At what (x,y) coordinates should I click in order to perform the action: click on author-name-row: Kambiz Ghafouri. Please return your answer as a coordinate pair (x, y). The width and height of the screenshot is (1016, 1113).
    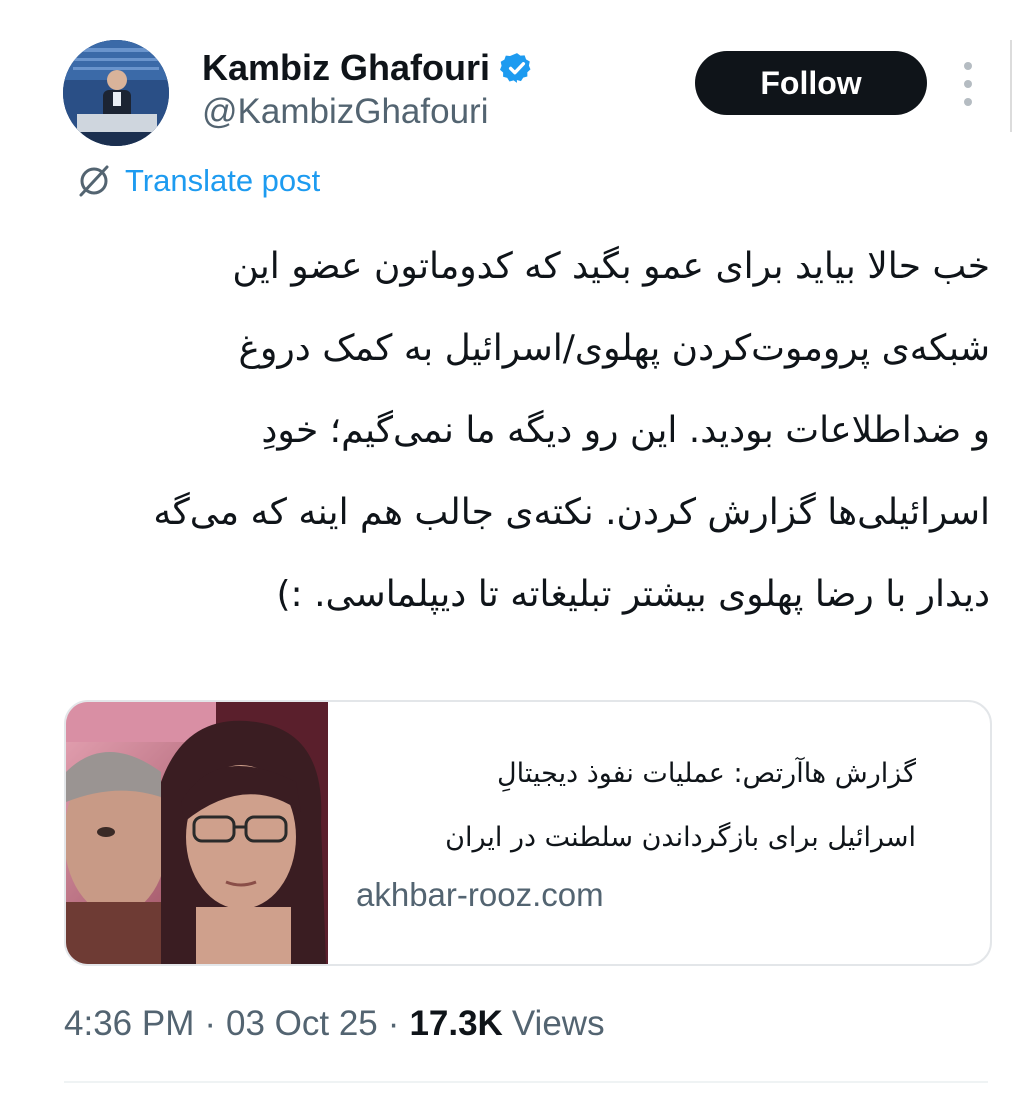
    Looking at the image, I should click on (368, 68).